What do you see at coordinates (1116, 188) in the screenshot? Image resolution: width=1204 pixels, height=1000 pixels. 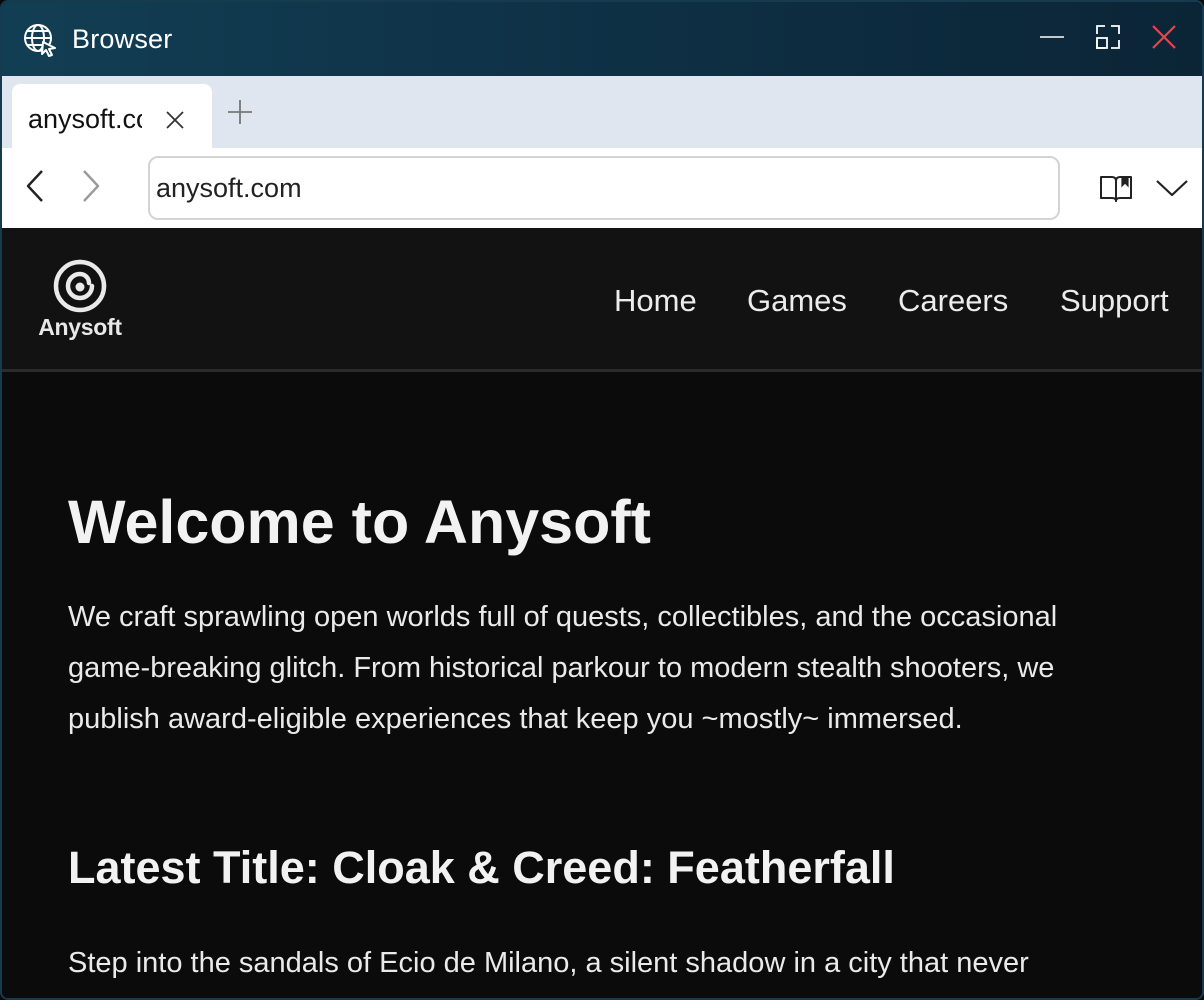 I see `book-icon` at bounding box center [1116, 188].